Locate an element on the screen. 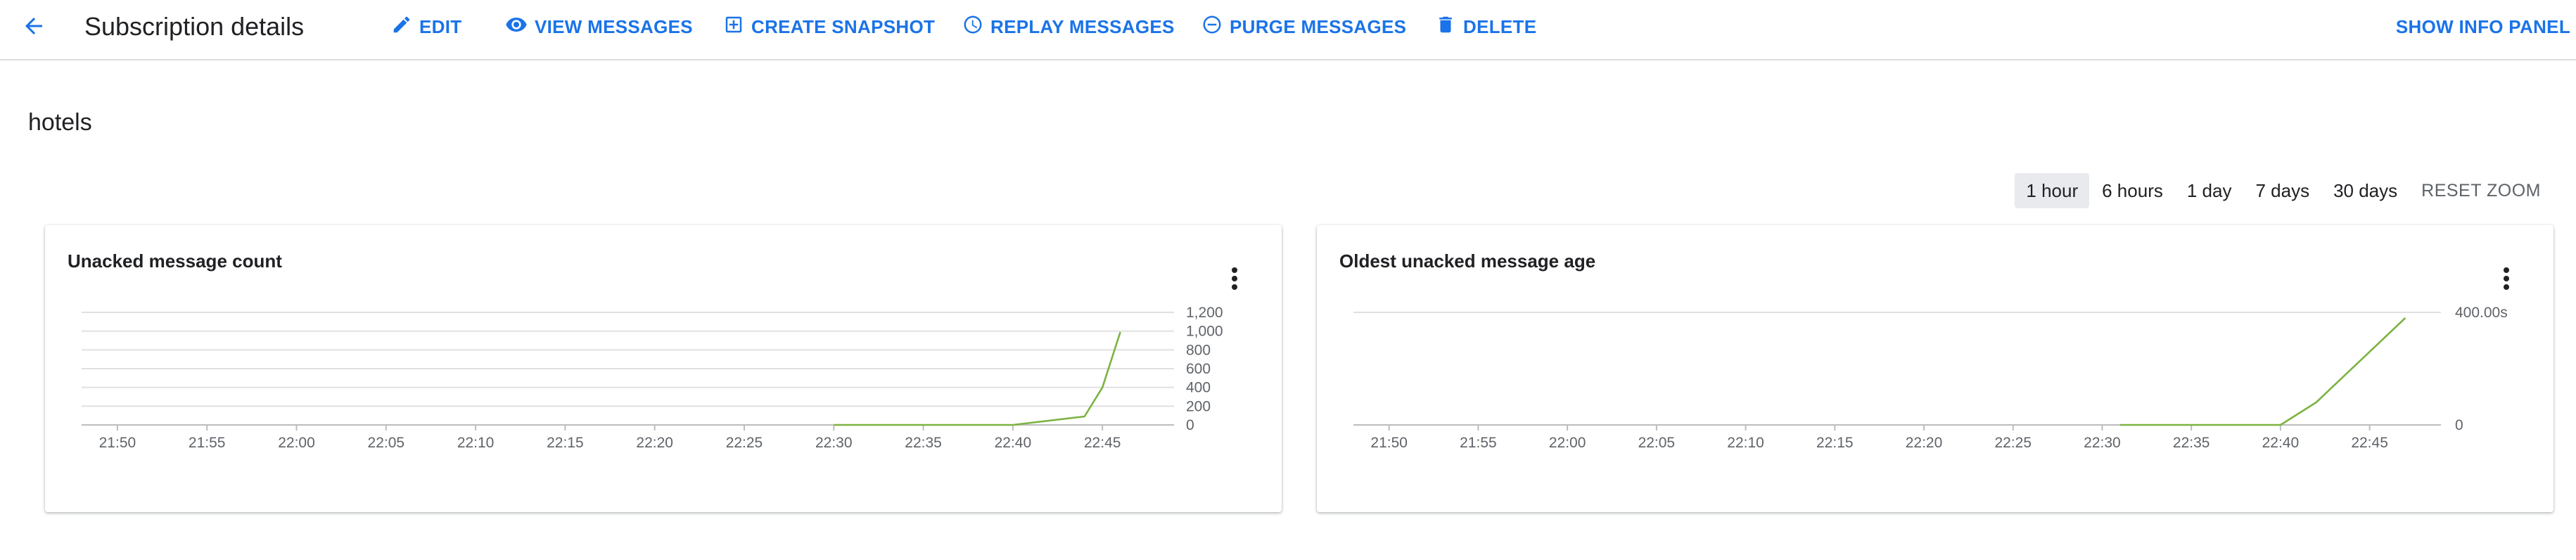 The width and height of the screenshot is (2576, 560). subscription-name: hotels is located at coordinates (60, 123).